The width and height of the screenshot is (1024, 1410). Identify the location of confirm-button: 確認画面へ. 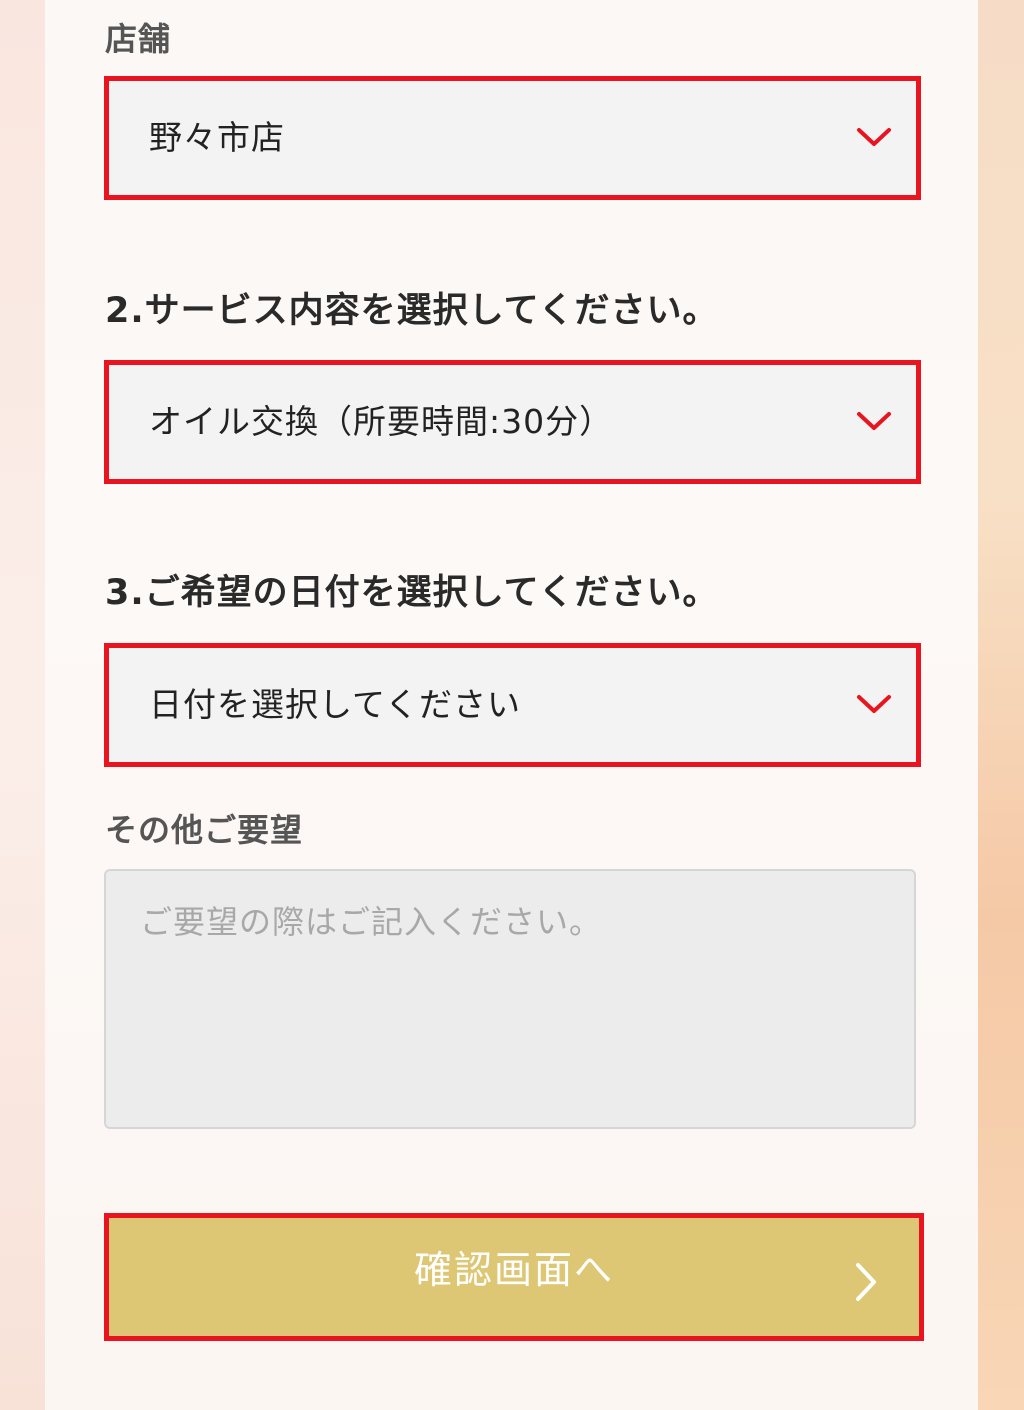
(514, 1277).